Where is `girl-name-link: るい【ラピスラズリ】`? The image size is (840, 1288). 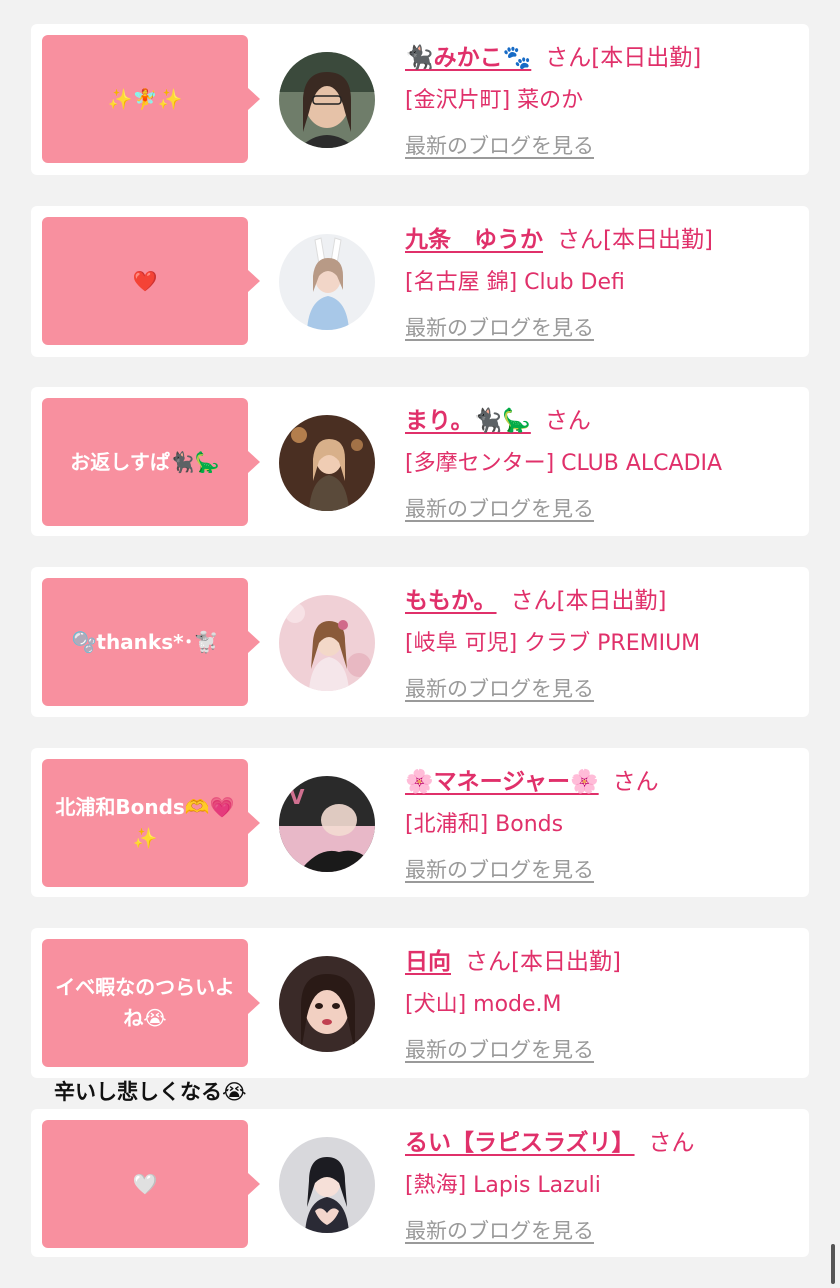
girl-name-link: るい【ラピスラズリ】 is located at coordinates (520, 1143).